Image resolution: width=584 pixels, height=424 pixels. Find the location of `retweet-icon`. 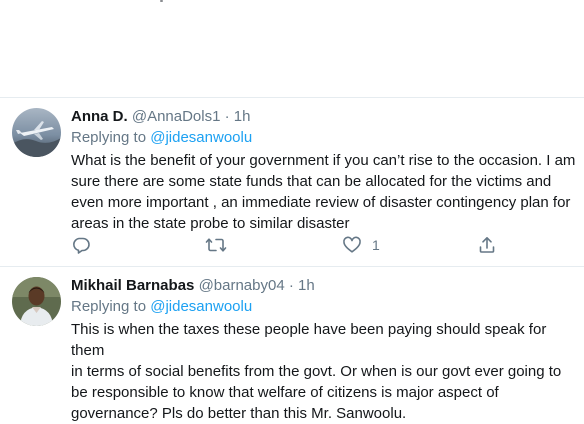

retweet-icon is located at coordinates (216, 245).